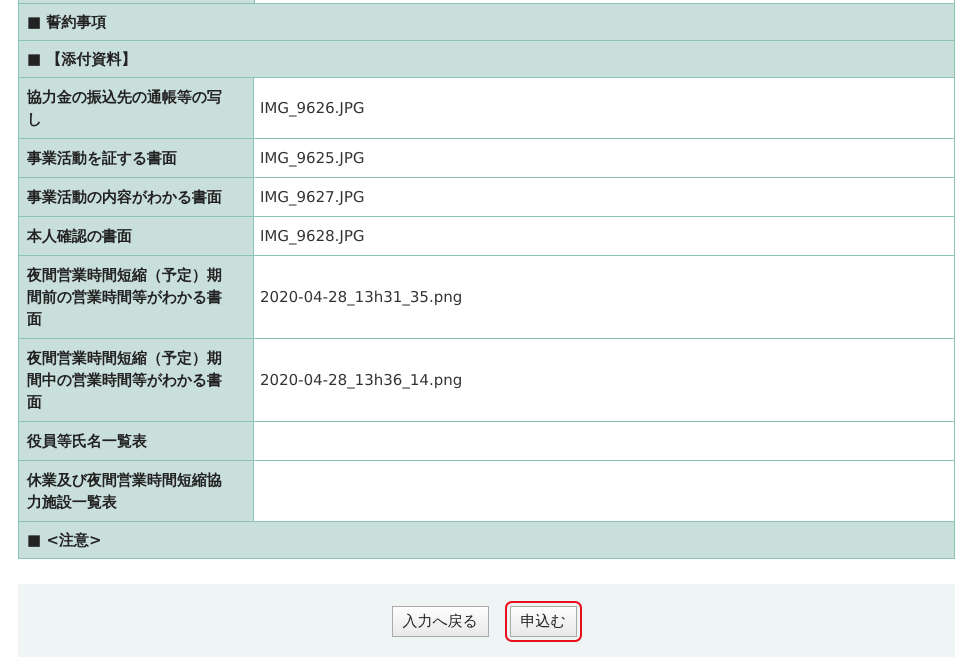 Image resolution: width=973 pixels, height=657 pixels. I want to click on section-heading: ■ <注意>, so click(486, 540).